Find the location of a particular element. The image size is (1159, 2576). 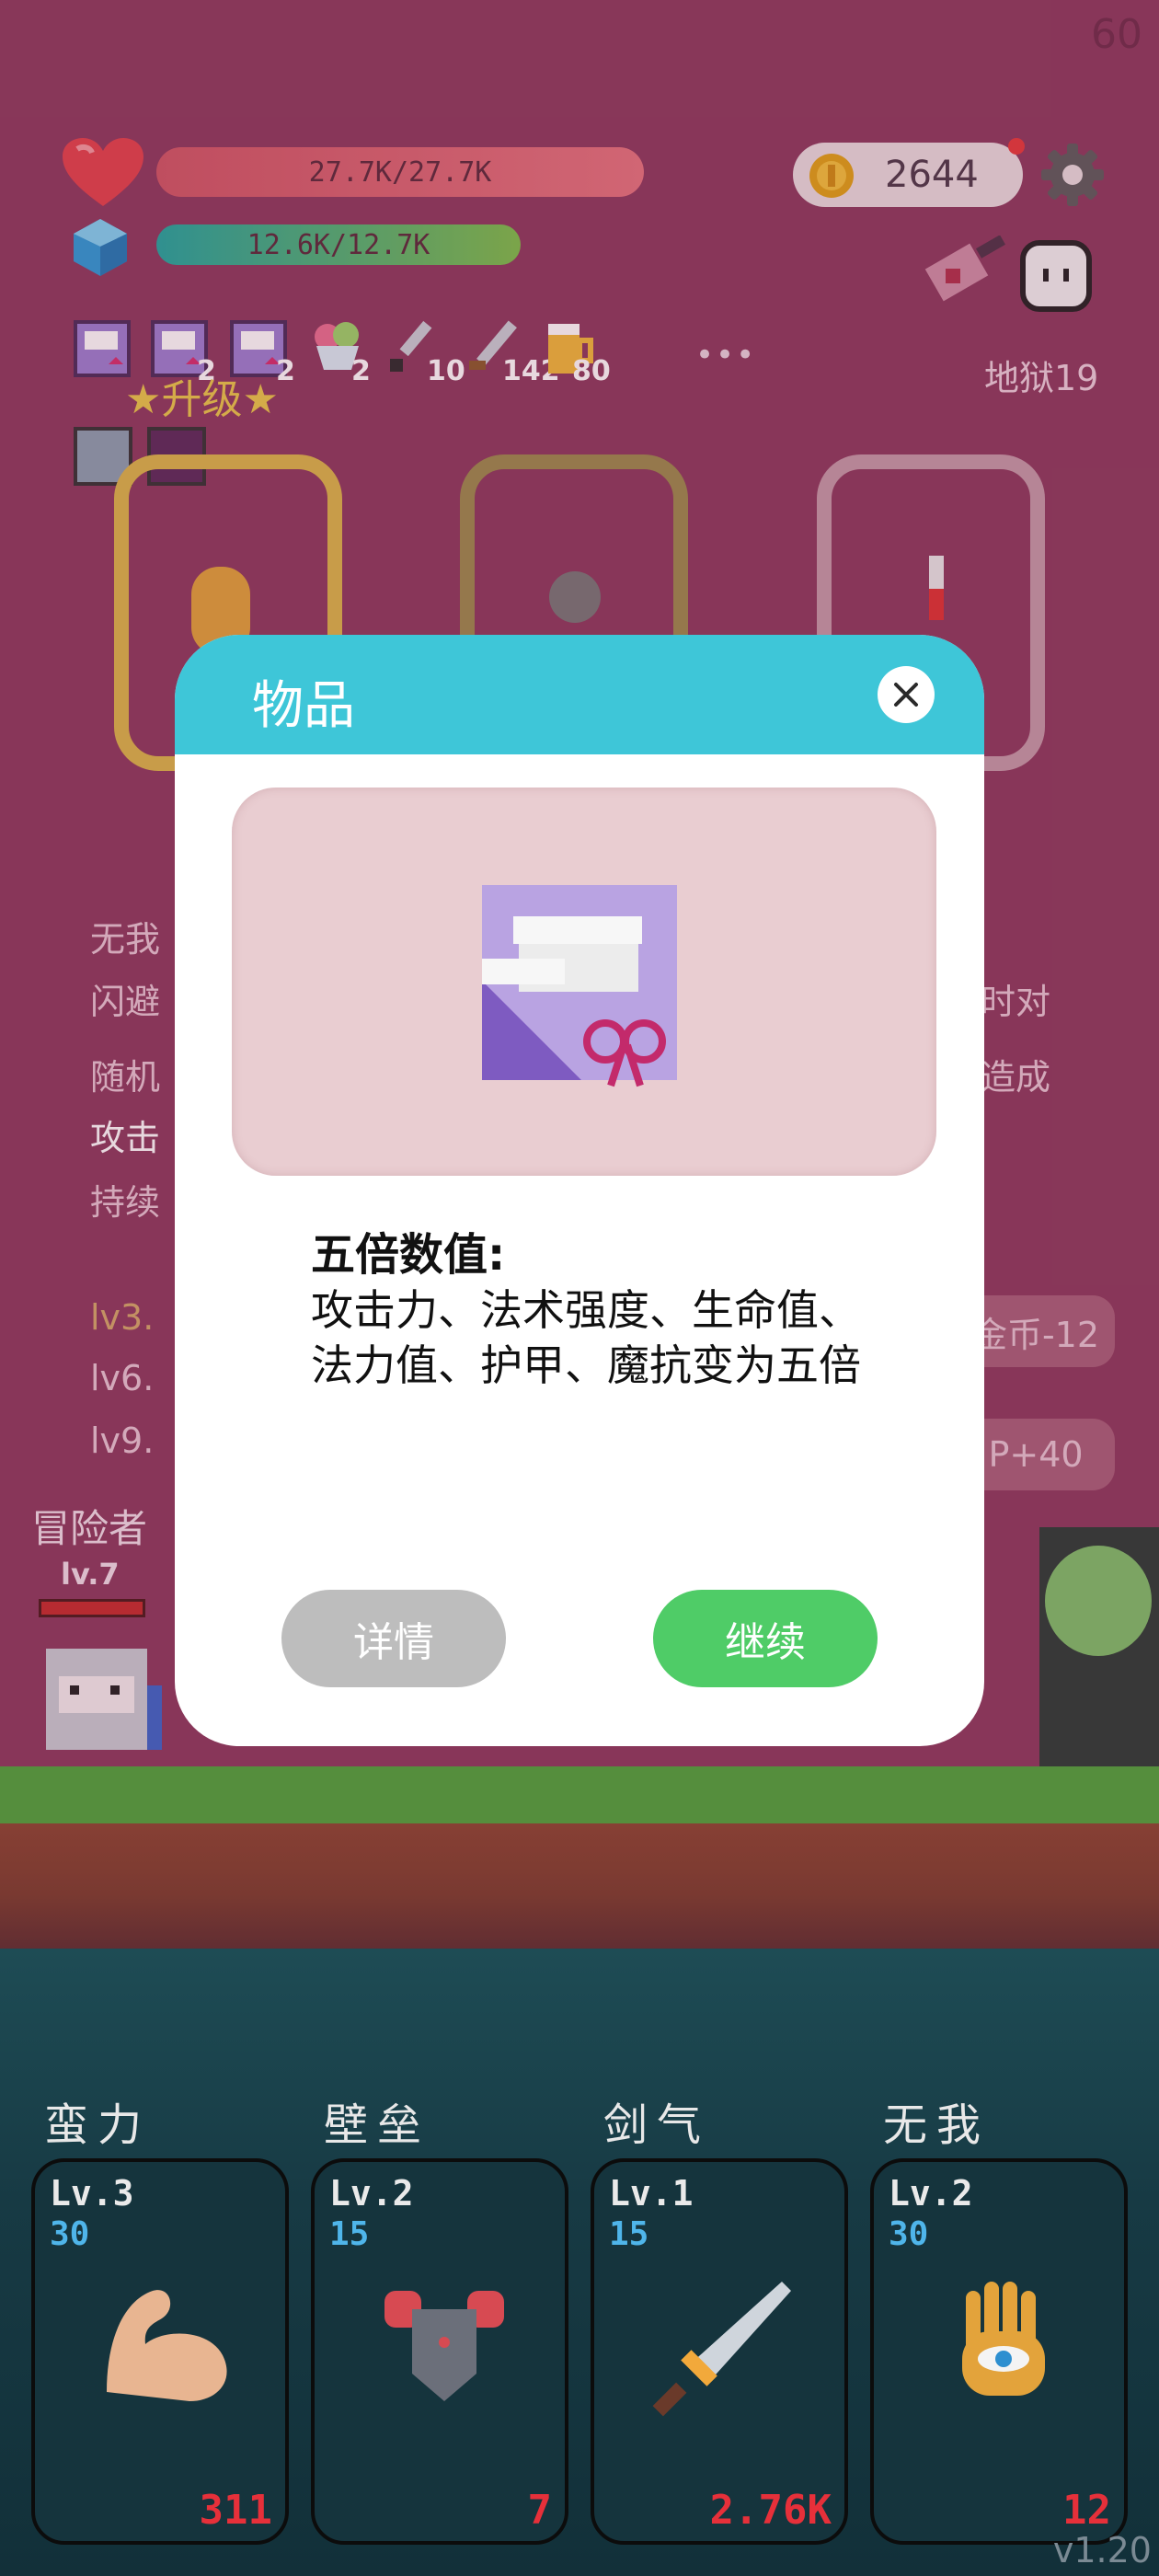

close-icon is located at coordinates (906, 695).